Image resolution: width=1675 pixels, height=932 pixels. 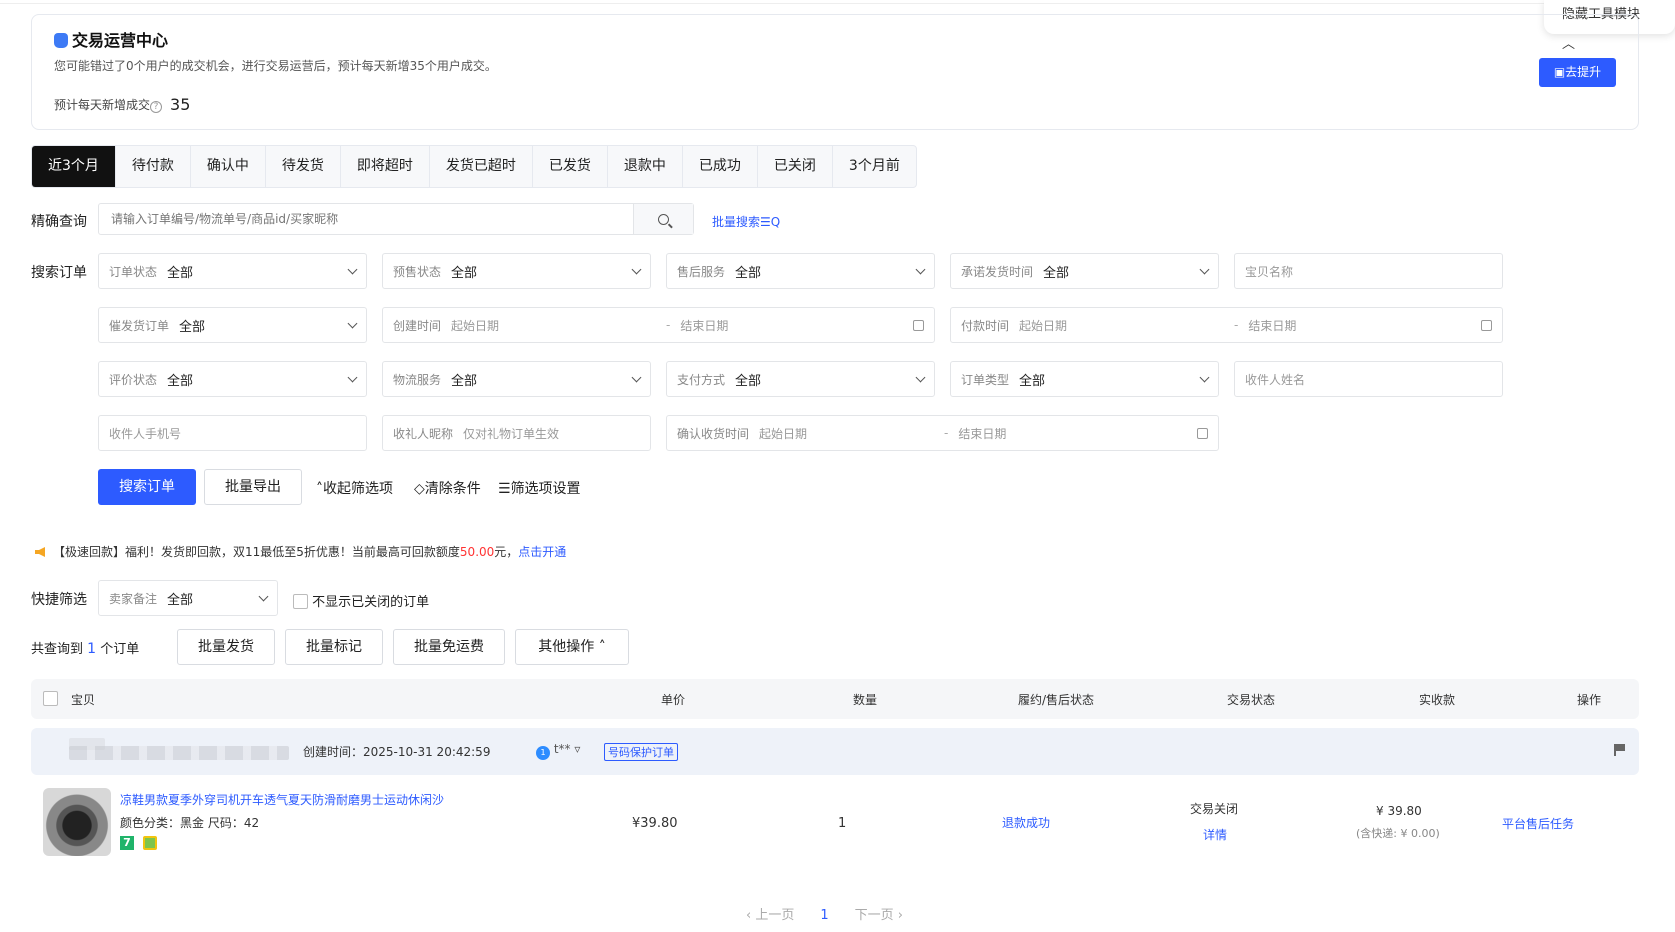 I want to click on promise-ship-time-select: 承诺发货时间 全部, so click(x=1084, y=271).